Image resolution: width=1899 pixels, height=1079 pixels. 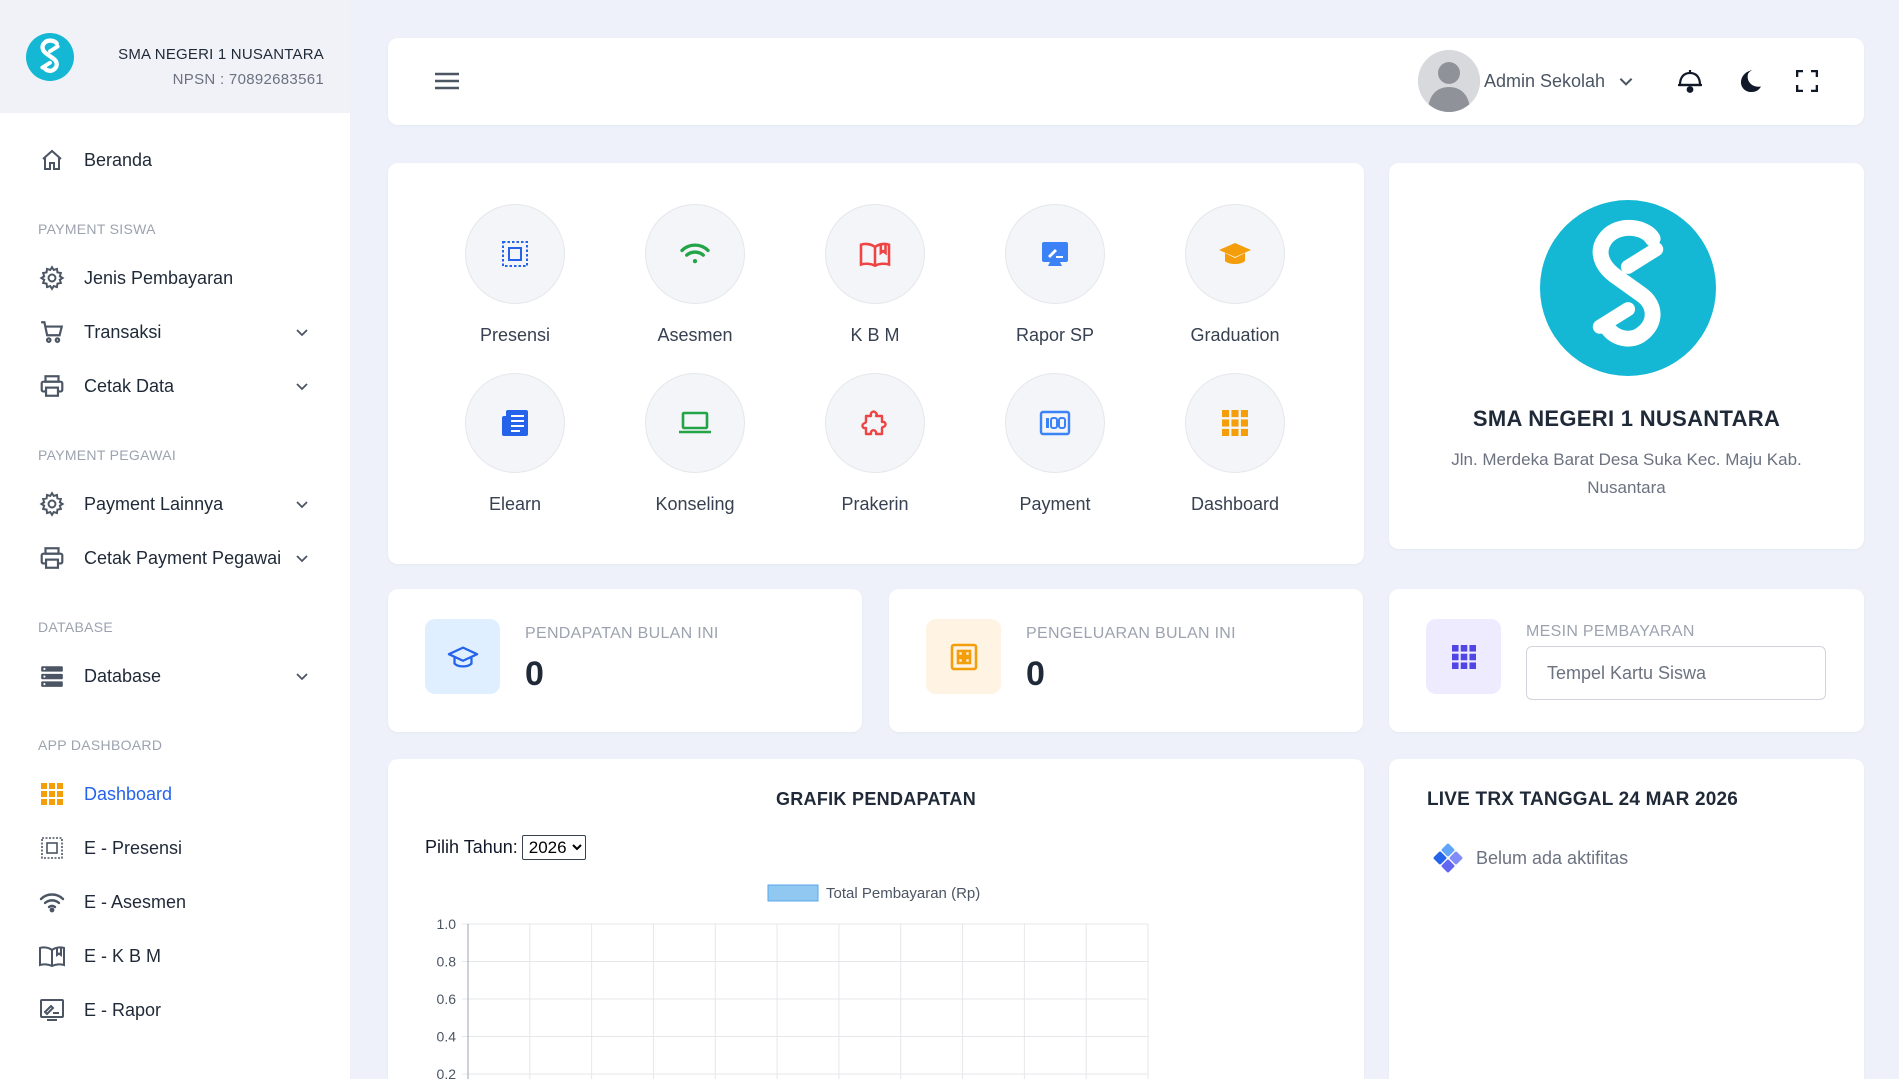 What do you see at coordinates (1449, 81) in the screenshot?
I see `avatar` at bounding box center [1449, 81].